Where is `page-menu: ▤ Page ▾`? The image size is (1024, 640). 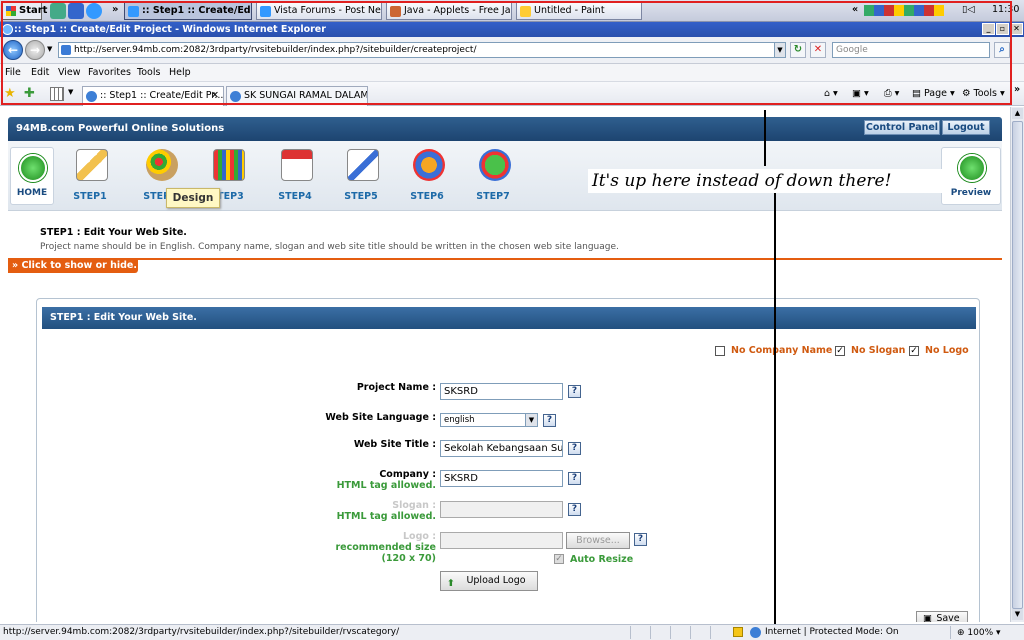
page-menu: ▤ Page ▾ is located at coordinates (933, 93).